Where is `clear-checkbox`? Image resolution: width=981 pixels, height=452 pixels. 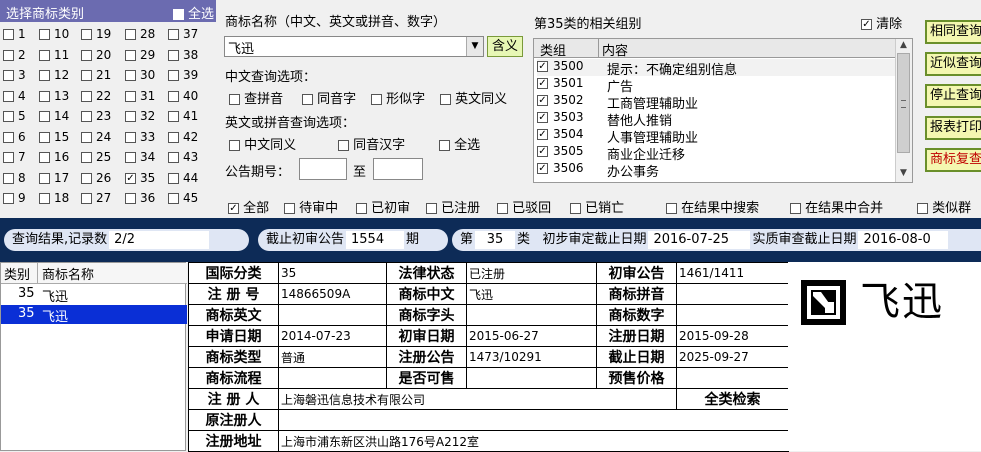
clear-checkbox is located at coordinates (866, 24).